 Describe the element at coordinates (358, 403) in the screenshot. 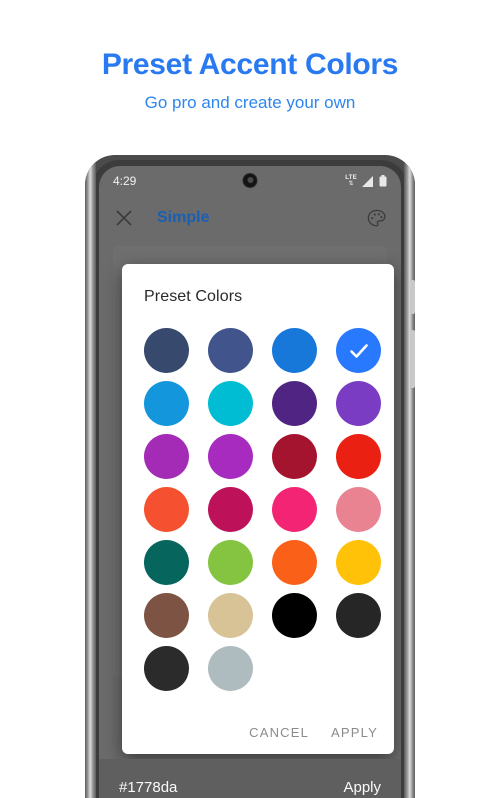

I see `color-swatch-medium-purple` at that location.